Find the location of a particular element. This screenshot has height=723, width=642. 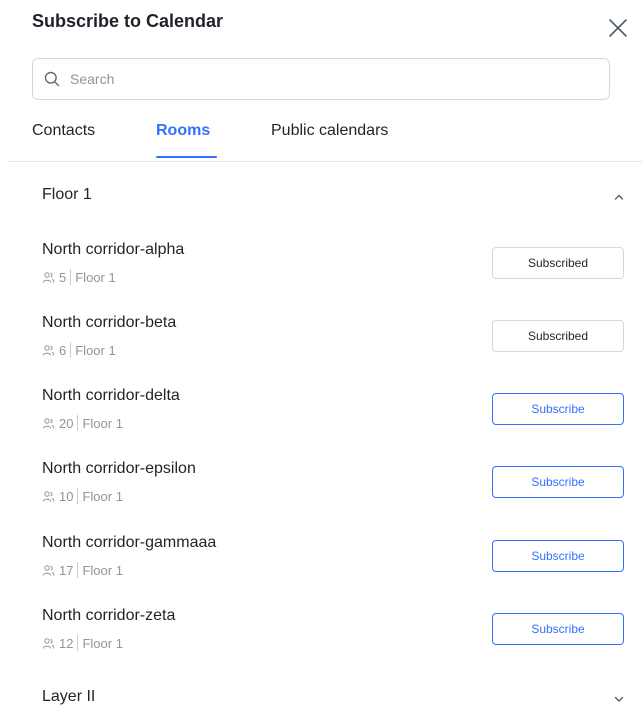

dialog-header: Subscribe to Calendar is located at coordinates (332, 26).